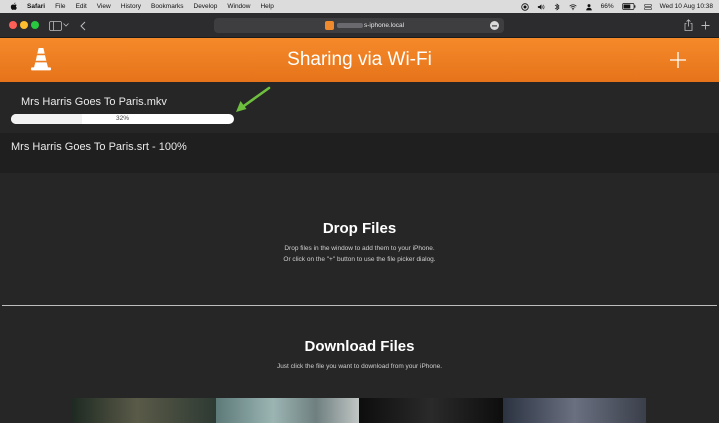  Describe the element at coordinates (359, 346) in the screenshot. I see `download-files-heading: Download Files` at that location.